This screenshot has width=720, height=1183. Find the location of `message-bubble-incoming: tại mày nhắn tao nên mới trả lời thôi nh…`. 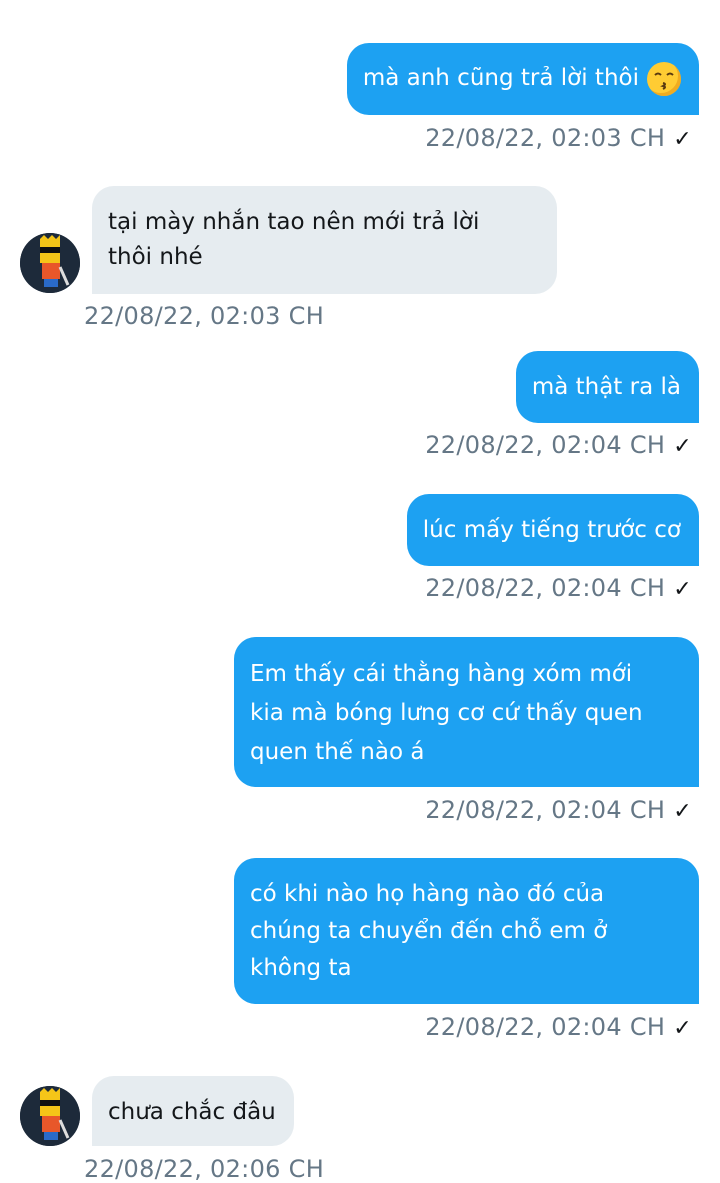

message-bubble-incoming: tại mày nhắn tao nên mới trả lời thôi nh… is located at coordinates (324, 240).